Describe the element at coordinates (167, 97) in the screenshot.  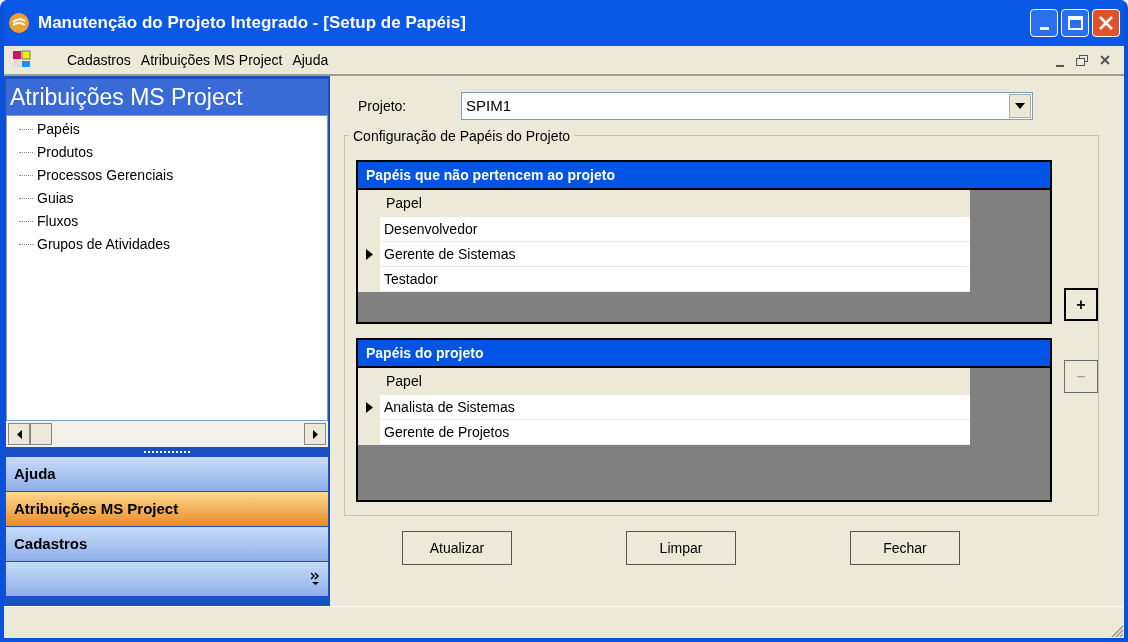
I see `sidebar-title: Atribuições MS Project` at that location.